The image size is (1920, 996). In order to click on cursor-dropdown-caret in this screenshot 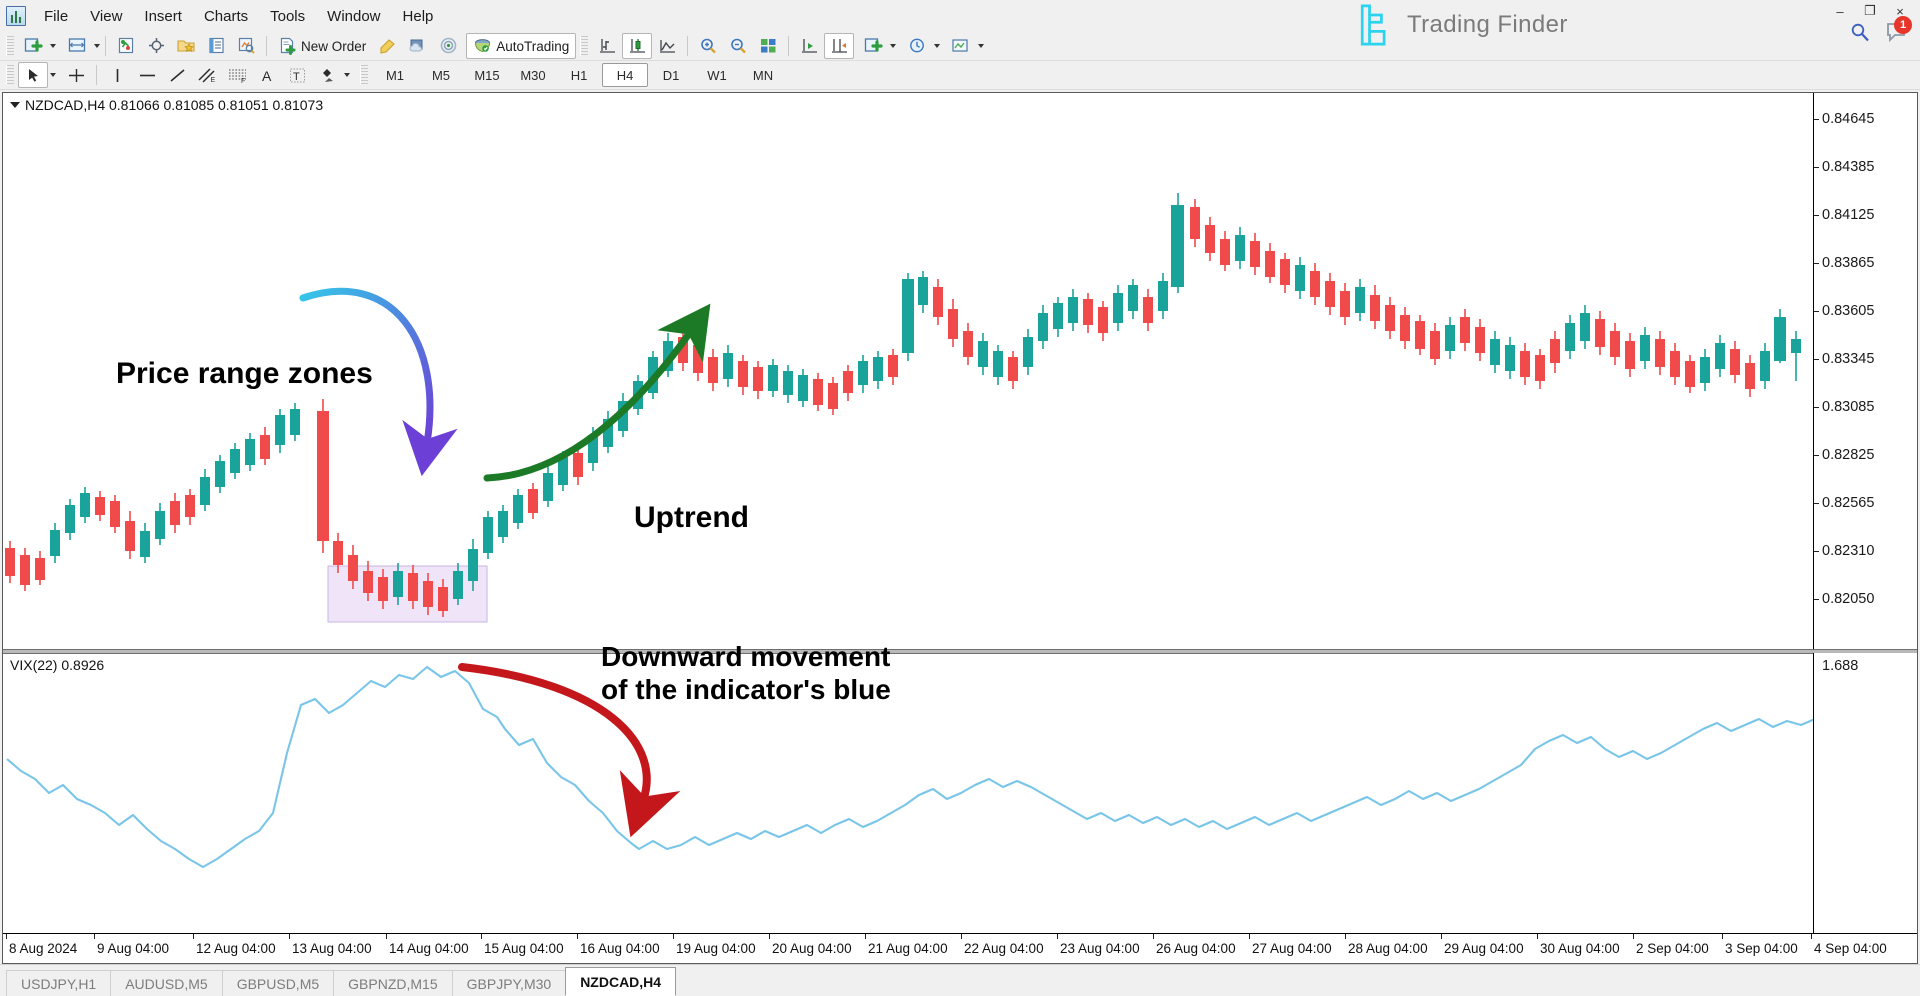, I will do `click(53, 75)`.